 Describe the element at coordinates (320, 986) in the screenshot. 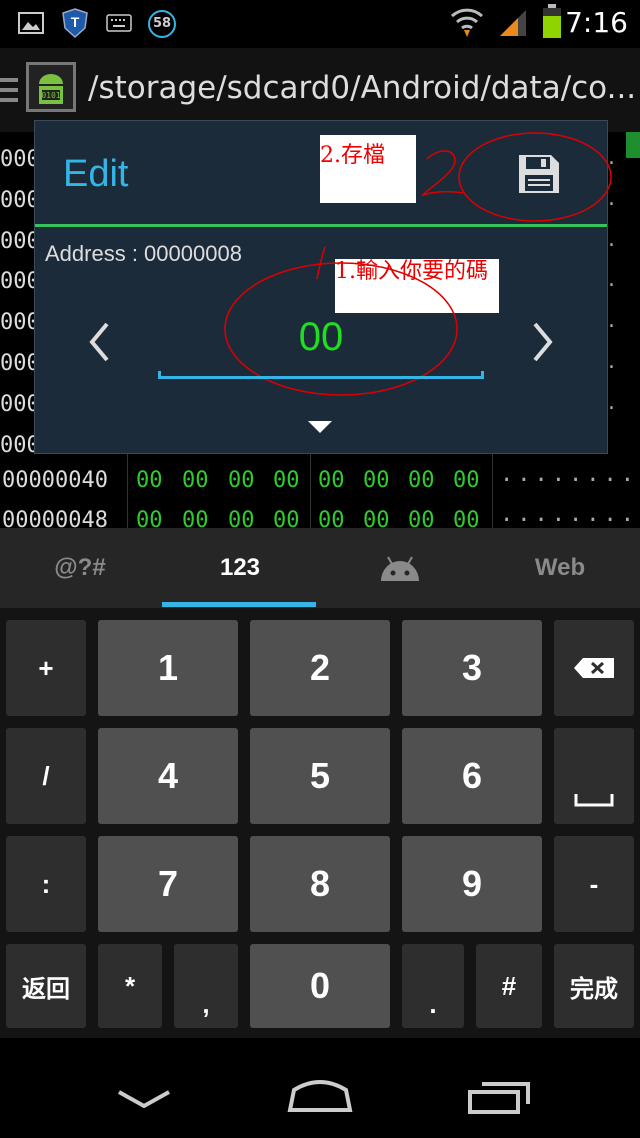

I see `key-0: 0` at that location.